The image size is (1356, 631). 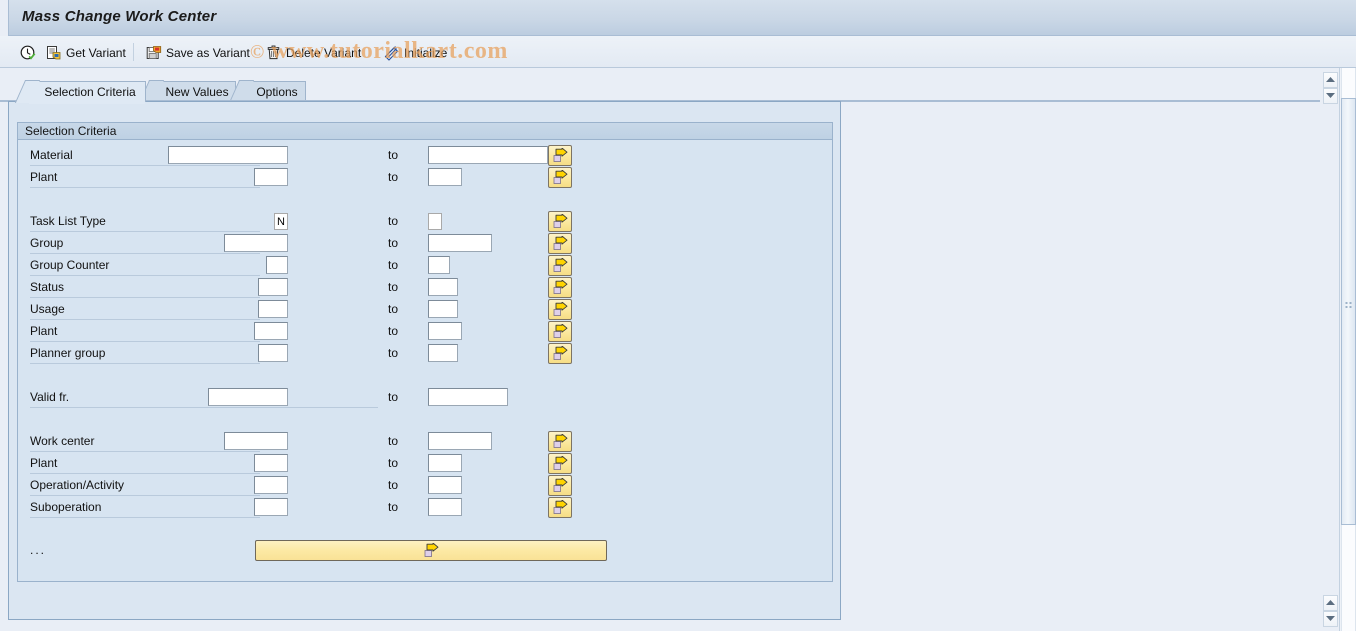 I want to click on tab-selection-criteria: Selection Criteria, so click(x=80, y=92).